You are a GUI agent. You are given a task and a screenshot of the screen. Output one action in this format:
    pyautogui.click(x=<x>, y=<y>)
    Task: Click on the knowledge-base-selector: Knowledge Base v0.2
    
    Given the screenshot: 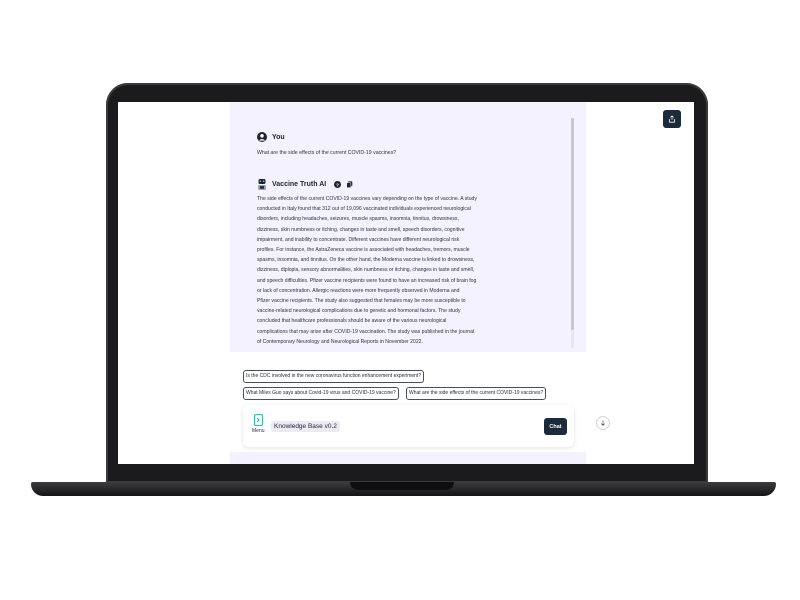 What is the action you would take?
    pyautogui.click(x=305, y=426)
    